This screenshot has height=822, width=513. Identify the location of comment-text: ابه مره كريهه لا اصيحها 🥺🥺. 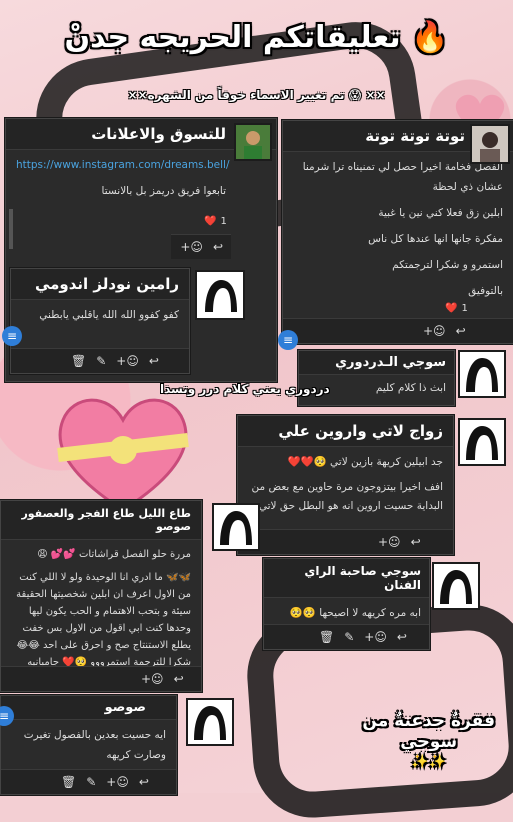
(355, 613).